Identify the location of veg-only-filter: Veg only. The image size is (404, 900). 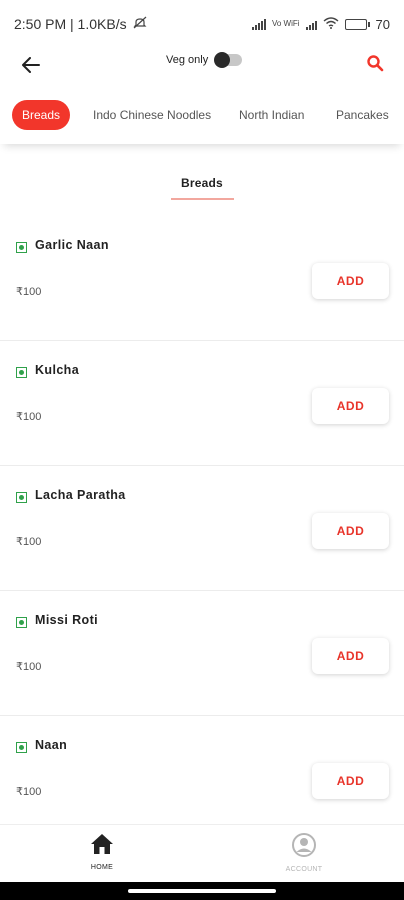
(204, 60).